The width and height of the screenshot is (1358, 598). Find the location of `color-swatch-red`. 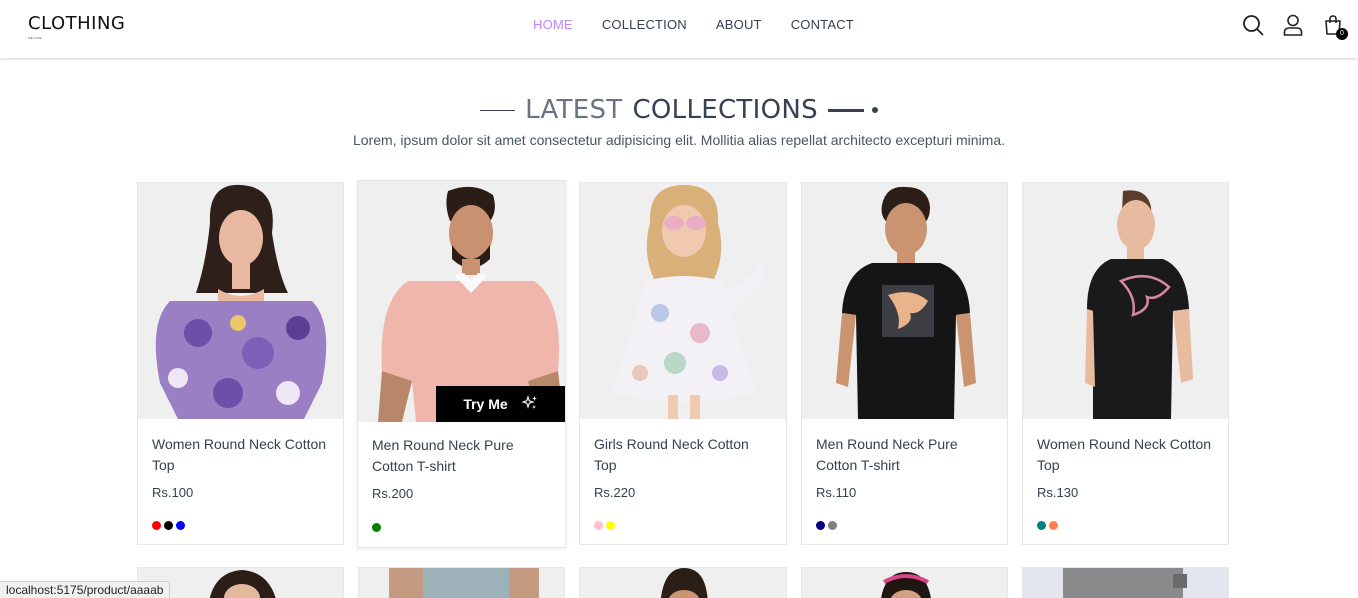

color-swatch-red is located at coordinates (156, 525).